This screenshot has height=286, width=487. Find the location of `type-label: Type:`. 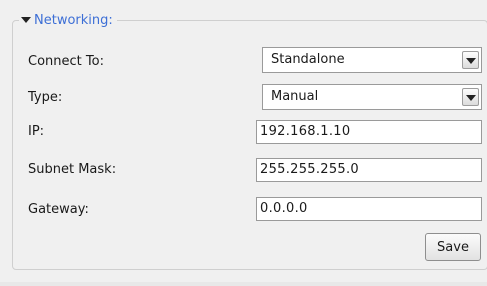

type-label: Type: is located at coordinates (45, 97).